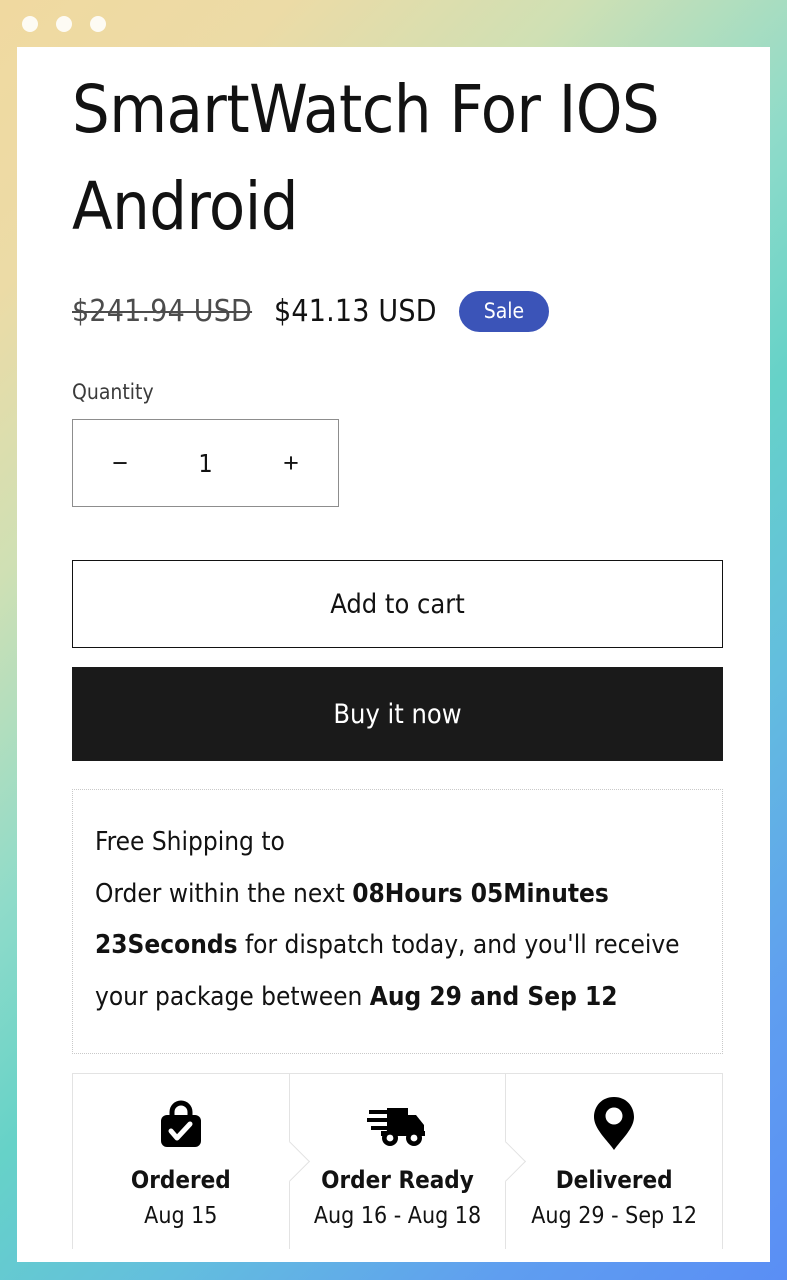  What do you see at coordinates (614, 1180) in the screenshot?
I see `step-label: Delivered` at bounding box center [614, 1180].